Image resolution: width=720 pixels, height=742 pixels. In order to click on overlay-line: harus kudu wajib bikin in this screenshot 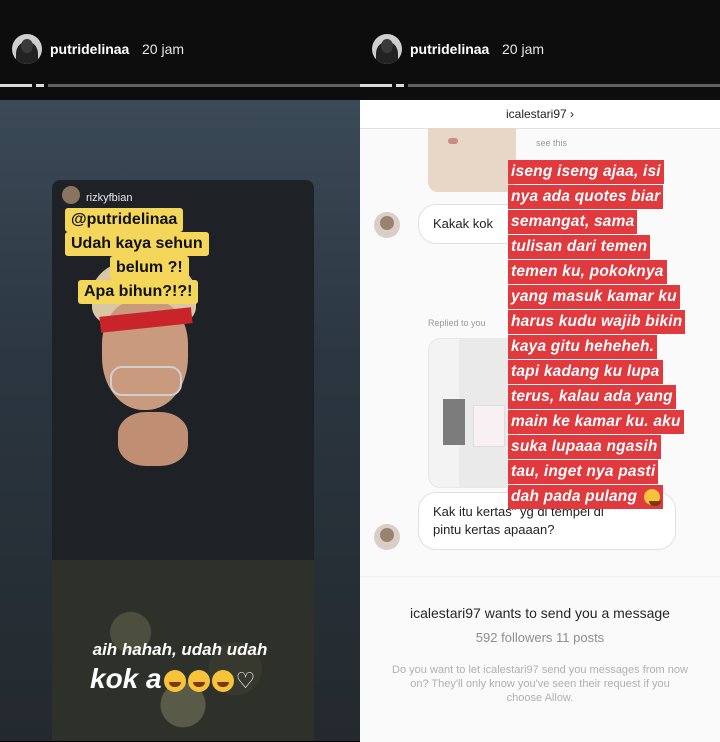, I will do `click(597, 322)`.